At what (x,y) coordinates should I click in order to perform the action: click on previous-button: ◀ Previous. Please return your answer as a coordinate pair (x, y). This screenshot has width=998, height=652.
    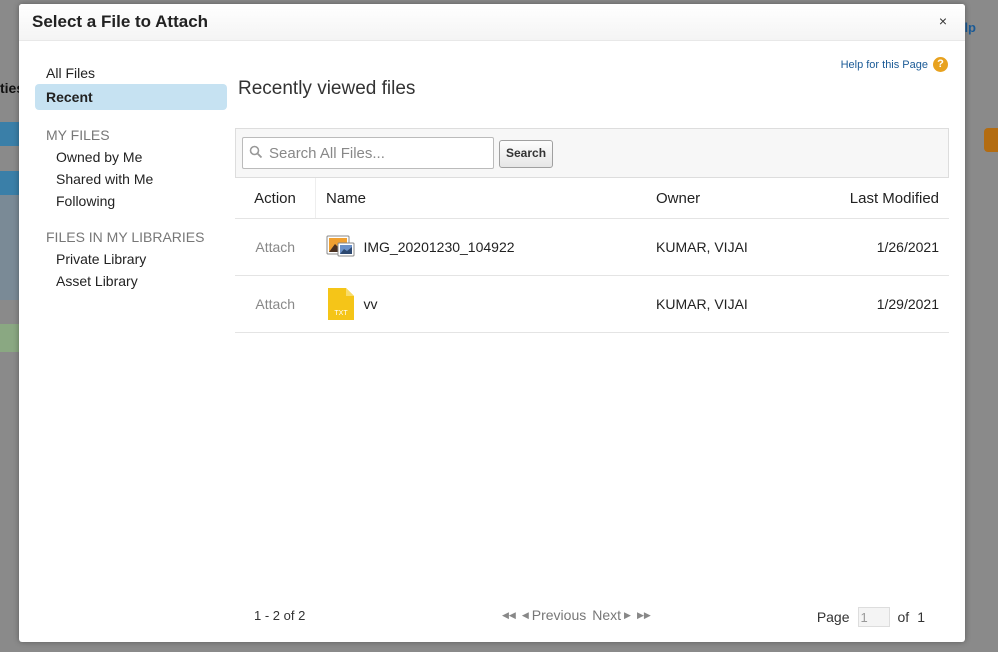
    Looking at the image, I should click on (554, 615).